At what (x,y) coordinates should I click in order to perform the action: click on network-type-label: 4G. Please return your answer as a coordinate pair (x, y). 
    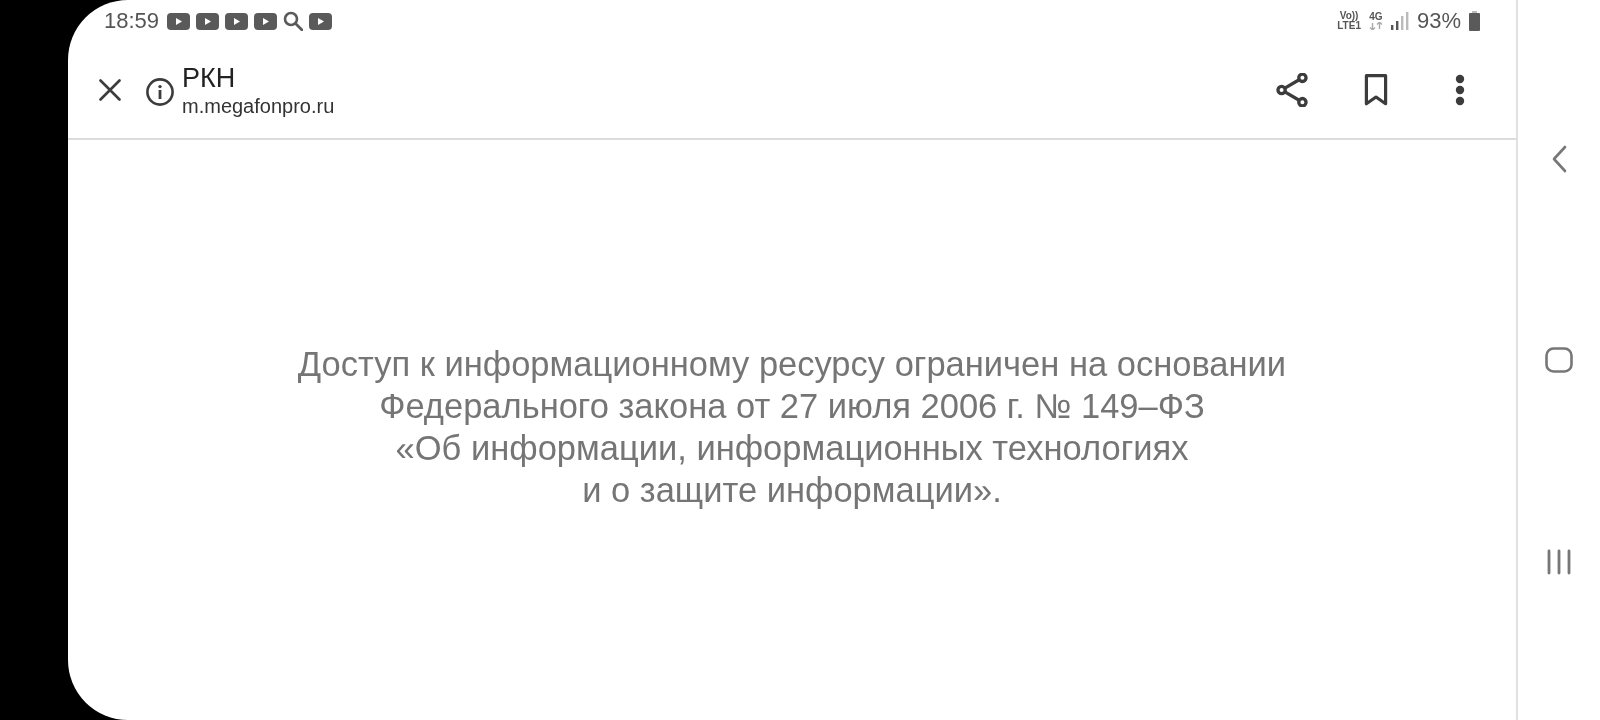
    Looking at the image, I should click on (1376, 17).